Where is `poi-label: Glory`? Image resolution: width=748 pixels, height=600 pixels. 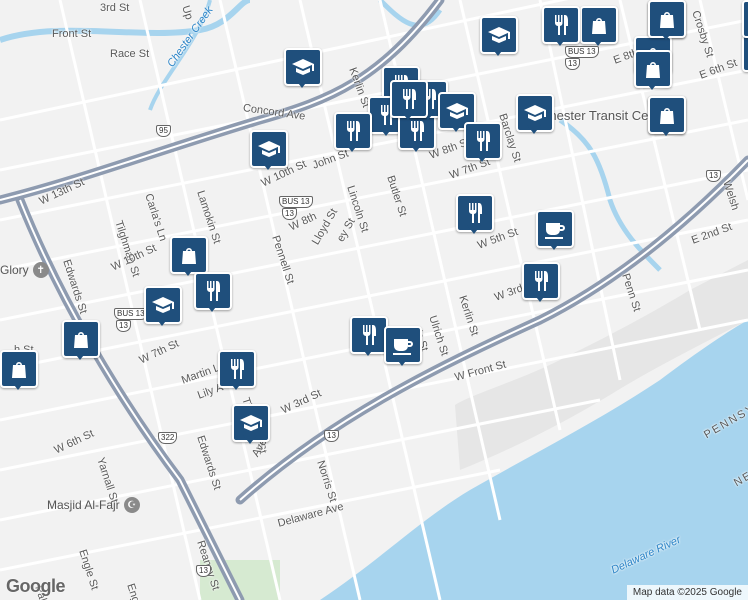 poi-label: Glory is located at coordinates (14, 270).